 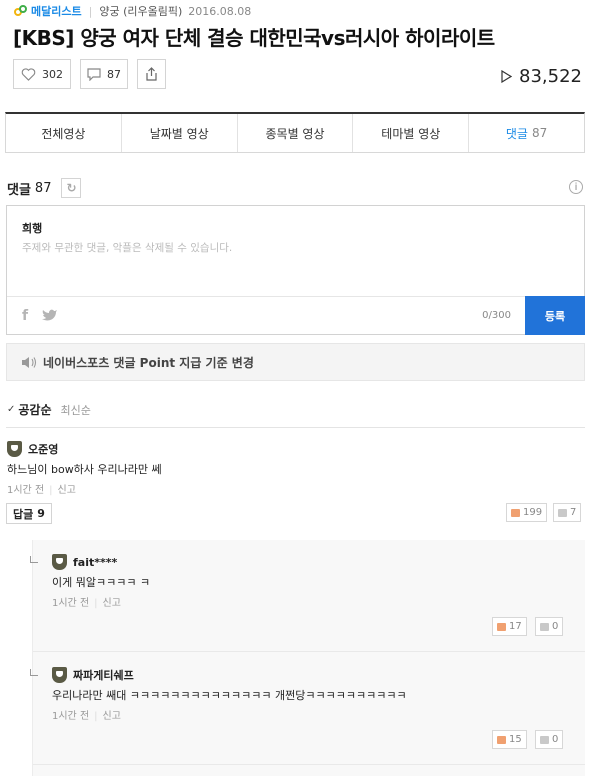 I want to click on comment-count-button: 87, so click(x=104, y=74).